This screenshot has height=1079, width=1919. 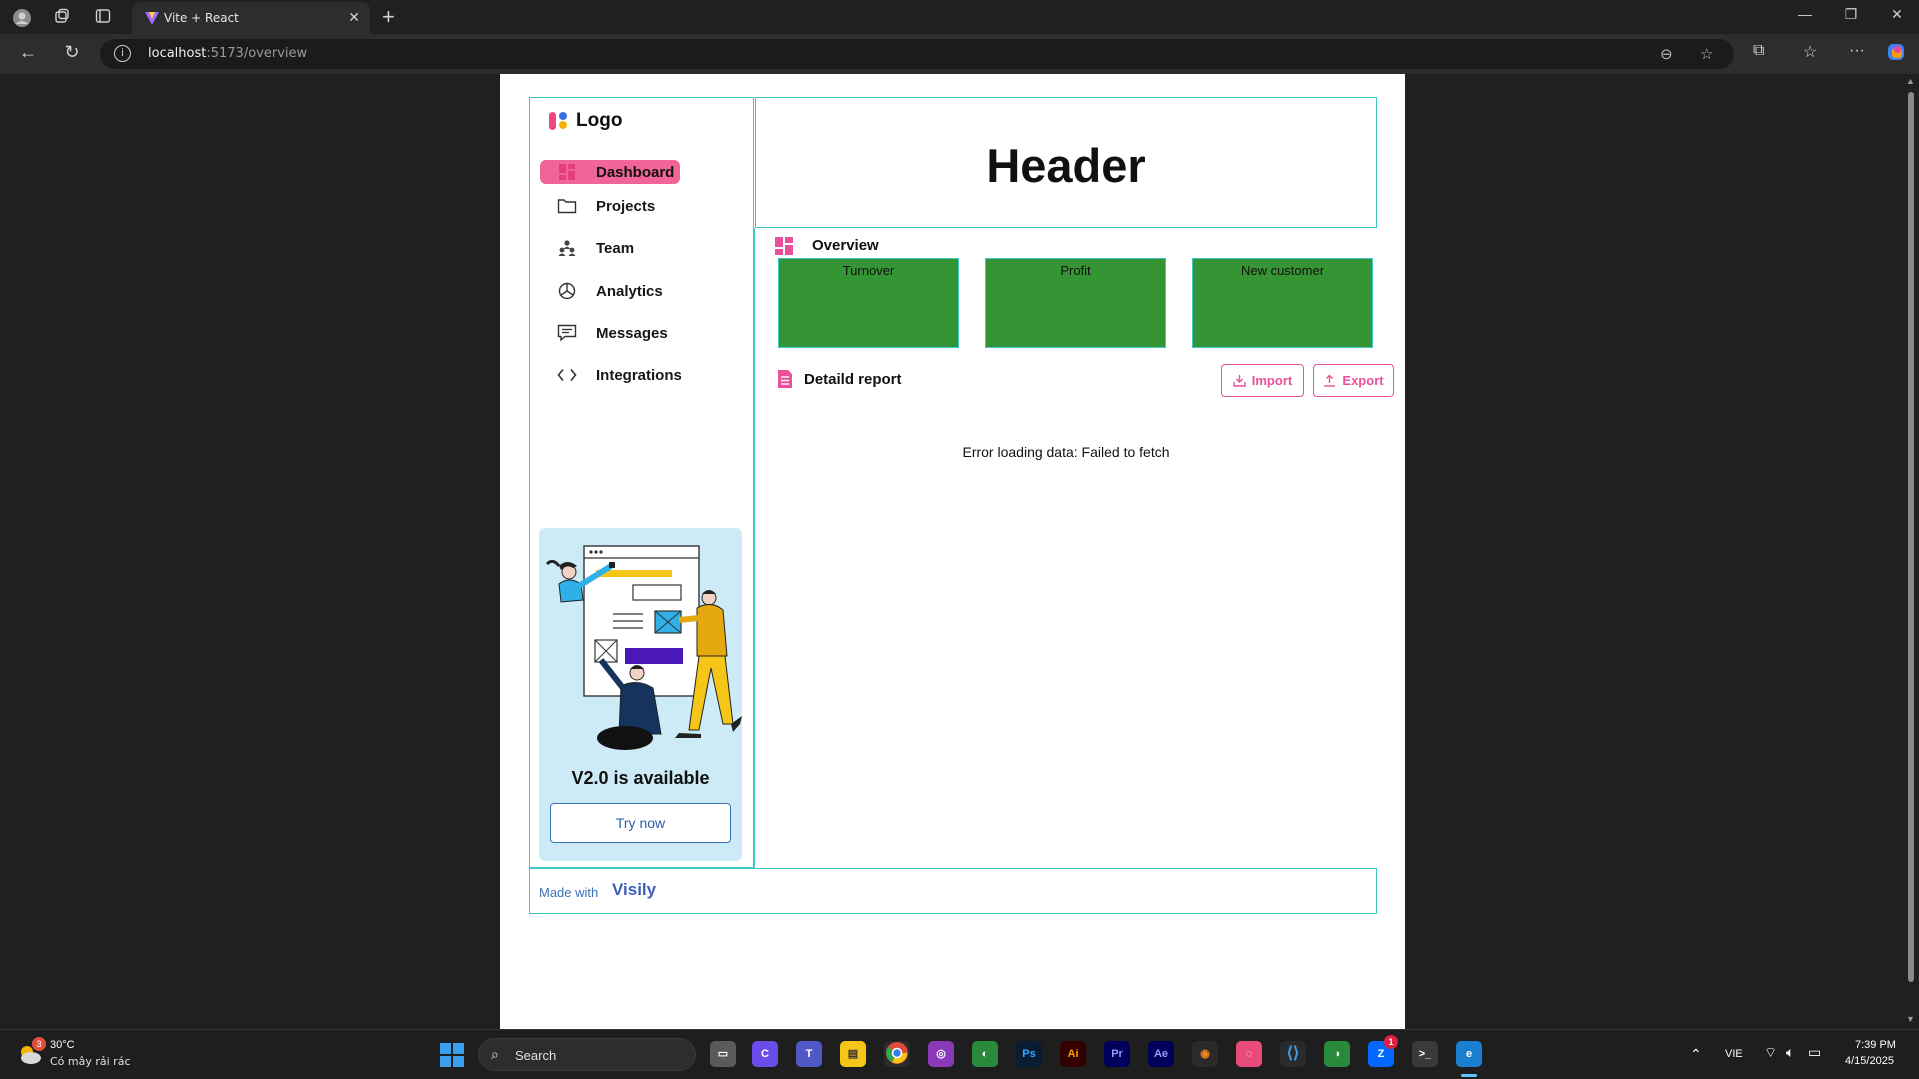 I want to click on photoshop-icon: Ps, so click(x=1029, y=1054).